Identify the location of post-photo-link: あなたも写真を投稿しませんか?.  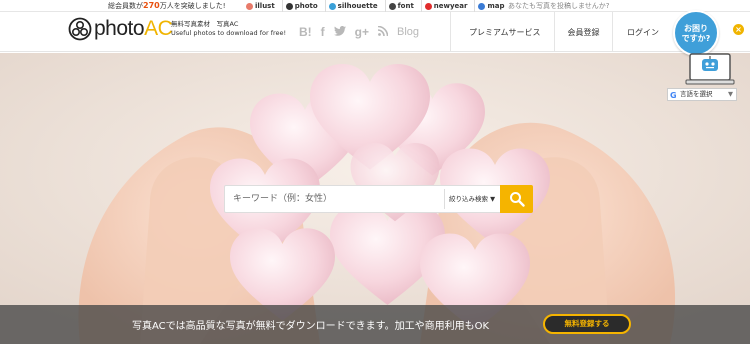
(559, 6).